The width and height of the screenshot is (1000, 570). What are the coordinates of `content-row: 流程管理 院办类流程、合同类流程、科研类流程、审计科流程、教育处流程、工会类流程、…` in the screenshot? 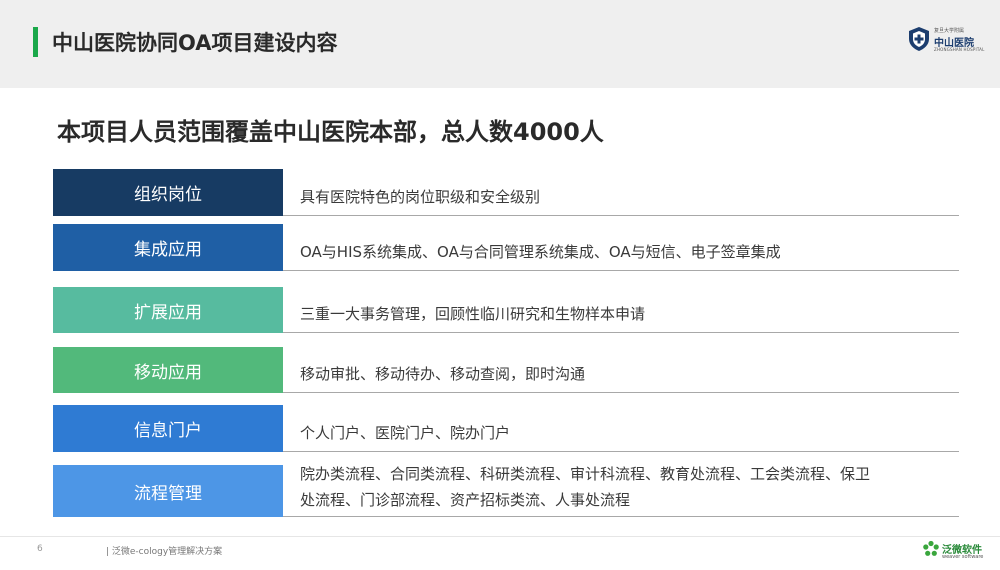 It's located at (508, 491).